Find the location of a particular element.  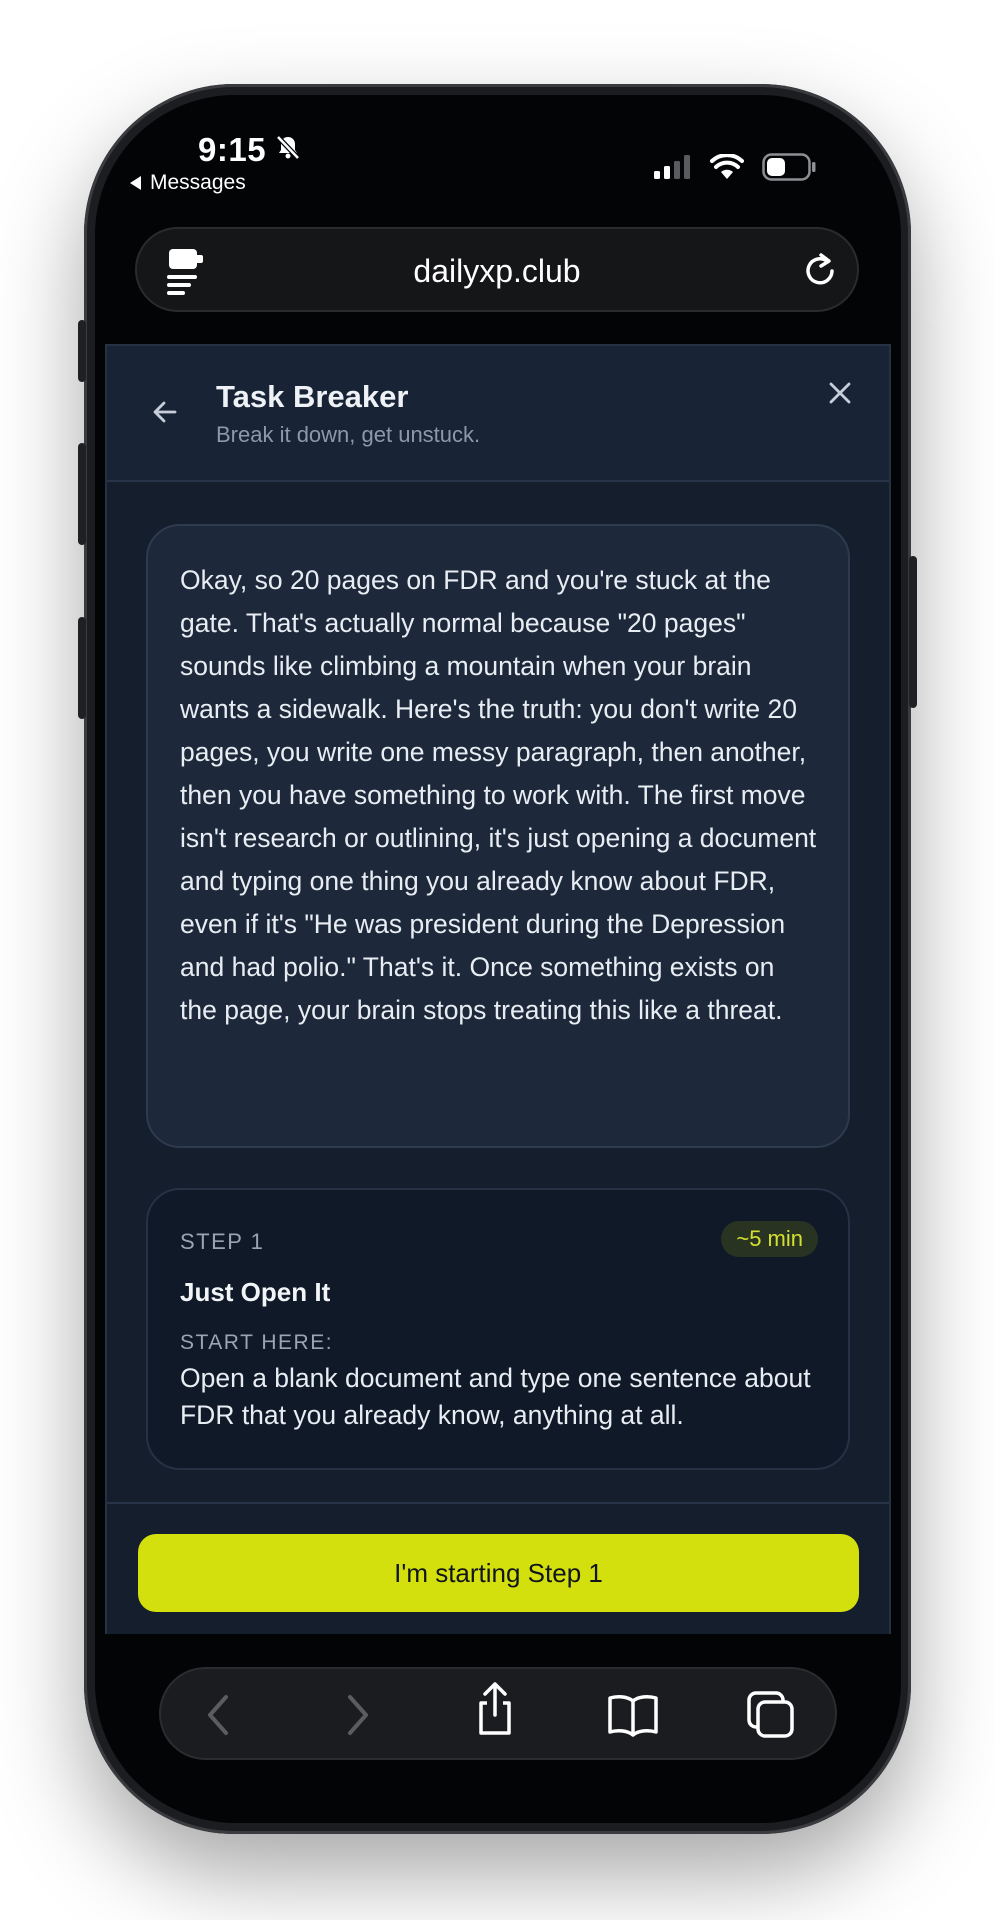

tabs-icon is located at coordinates (771, 1715).